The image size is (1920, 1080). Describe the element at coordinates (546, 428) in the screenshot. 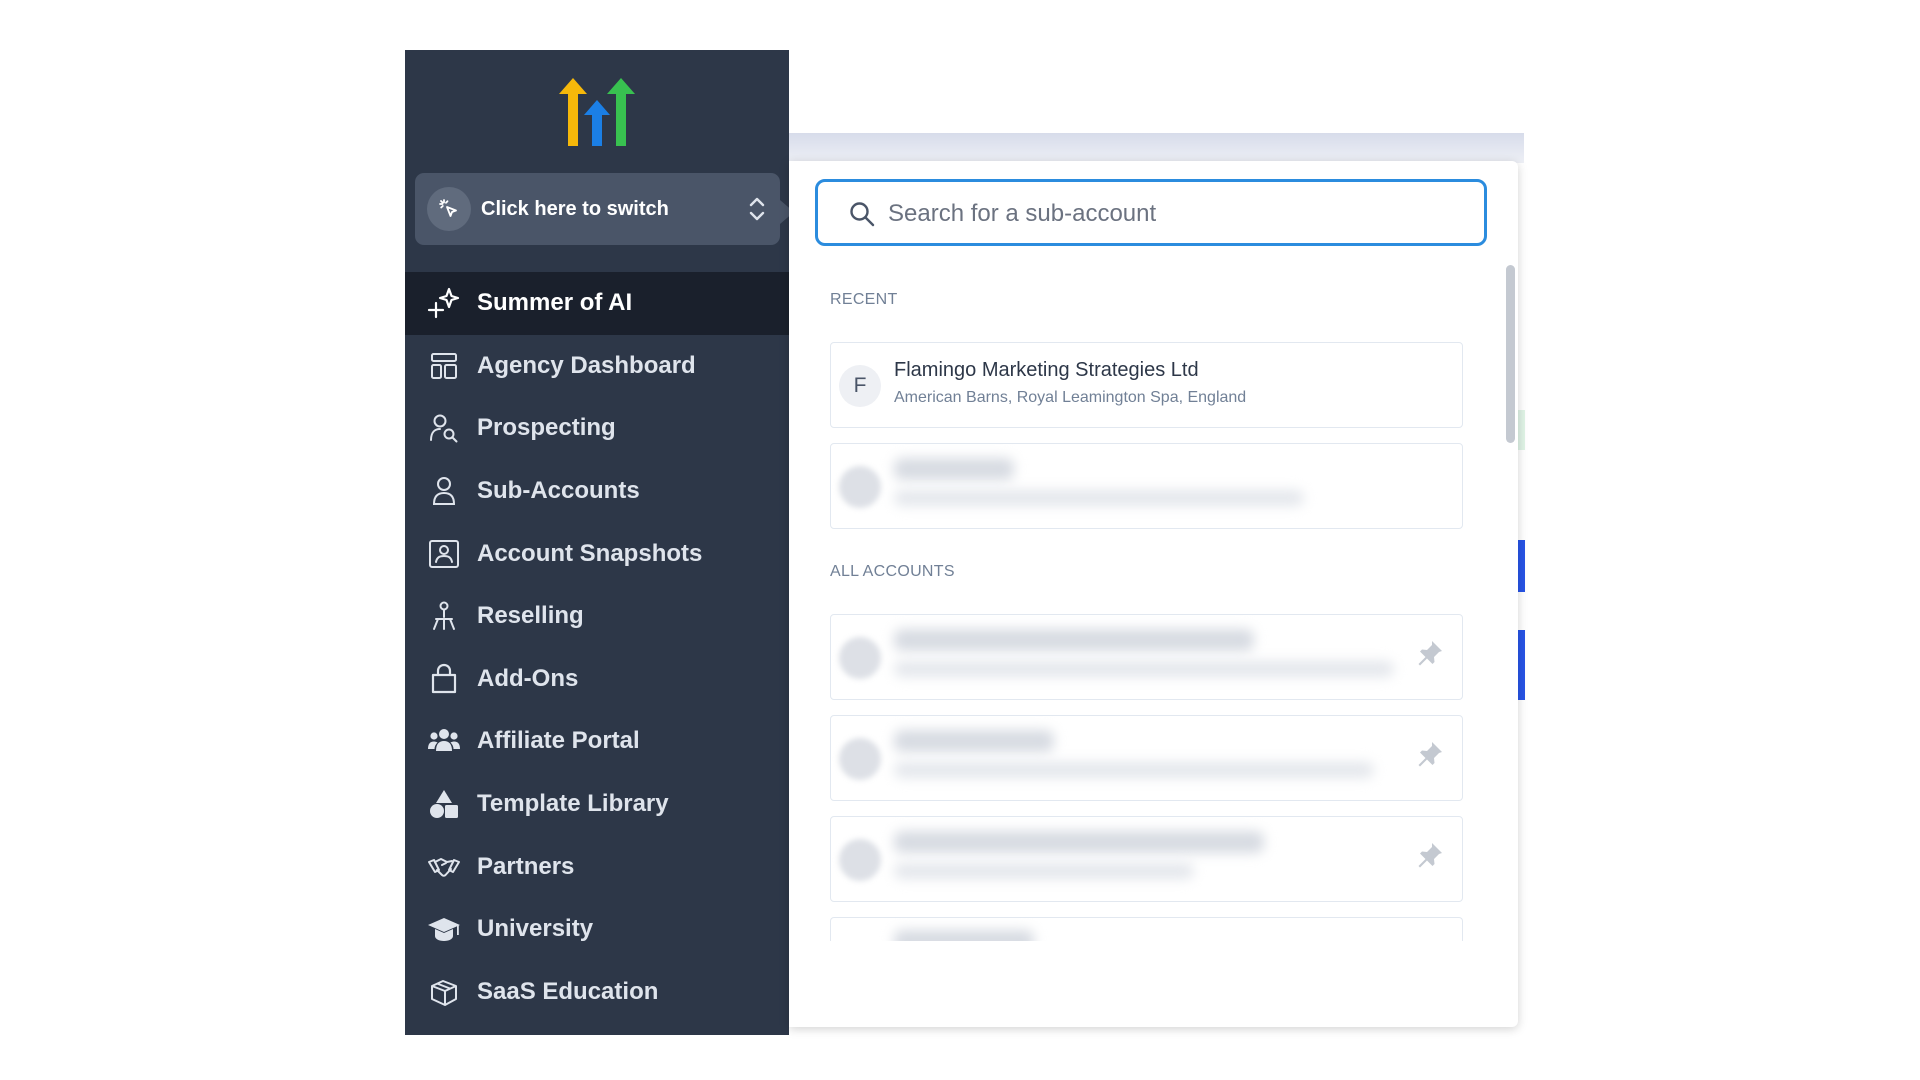

I see `sidebar-item-label: Prospecting` at that location.